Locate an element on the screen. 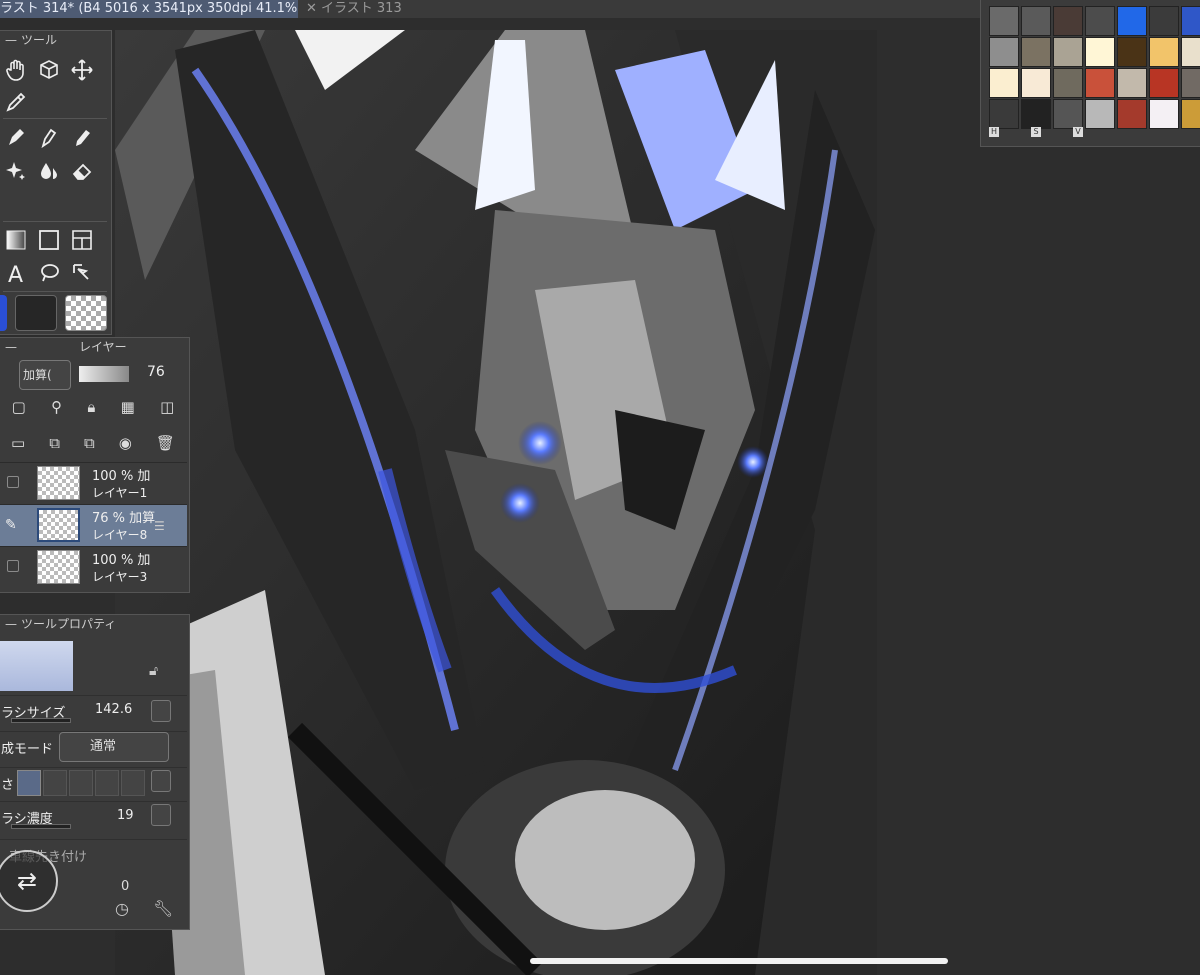 This screenshot has height=975, width=1200. blend-drop-icon is located at coordinates (48, 171).